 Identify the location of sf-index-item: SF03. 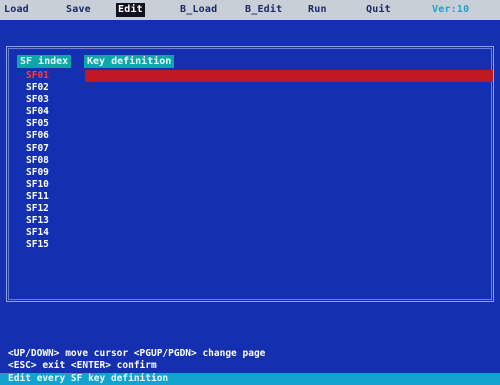
(37, 100).